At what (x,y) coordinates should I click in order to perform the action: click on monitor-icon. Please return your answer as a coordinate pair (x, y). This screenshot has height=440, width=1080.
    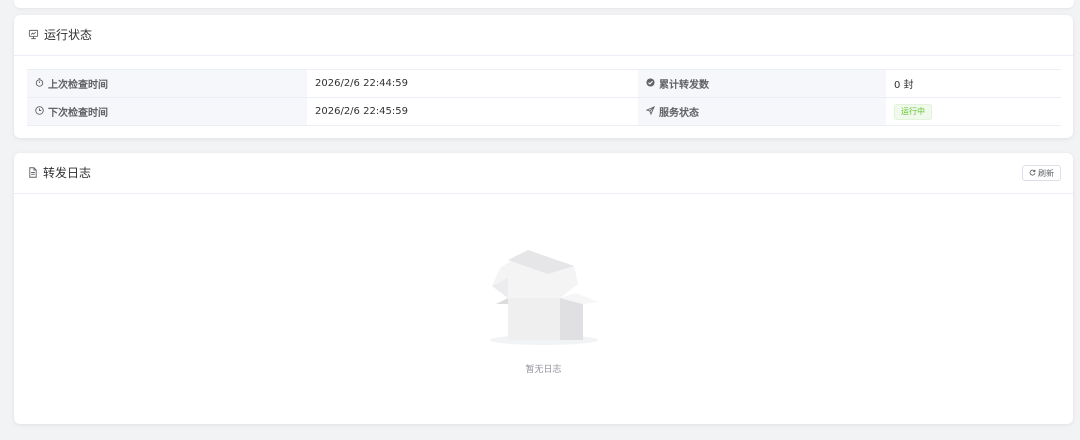
    Looking at the image, I should click on (33, 34).